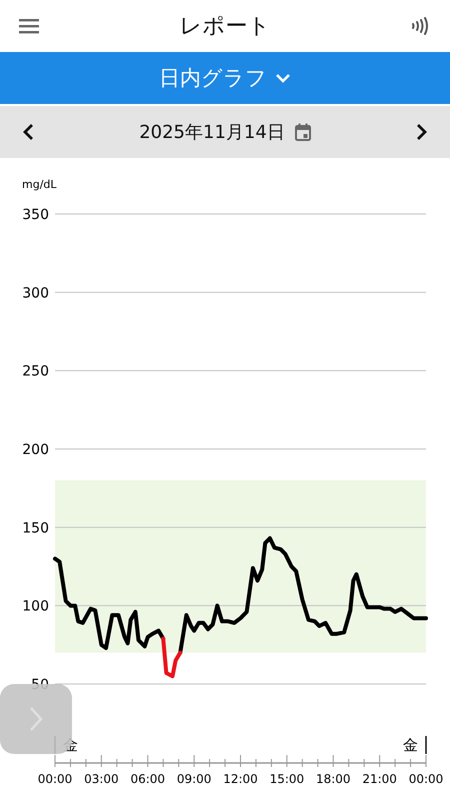 The height and width of the screenshot is (804, 450). What do you see at coordinates (302, 132) in the screenshot?
I see `calendar-icon` at bounding box center [302, 132].